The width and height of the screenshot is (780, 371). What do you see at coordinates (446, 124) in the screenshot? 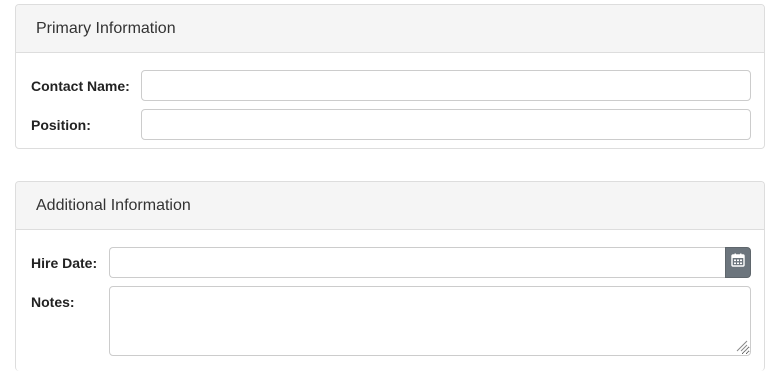
I see `position-input` at bounding box center [446, 124].